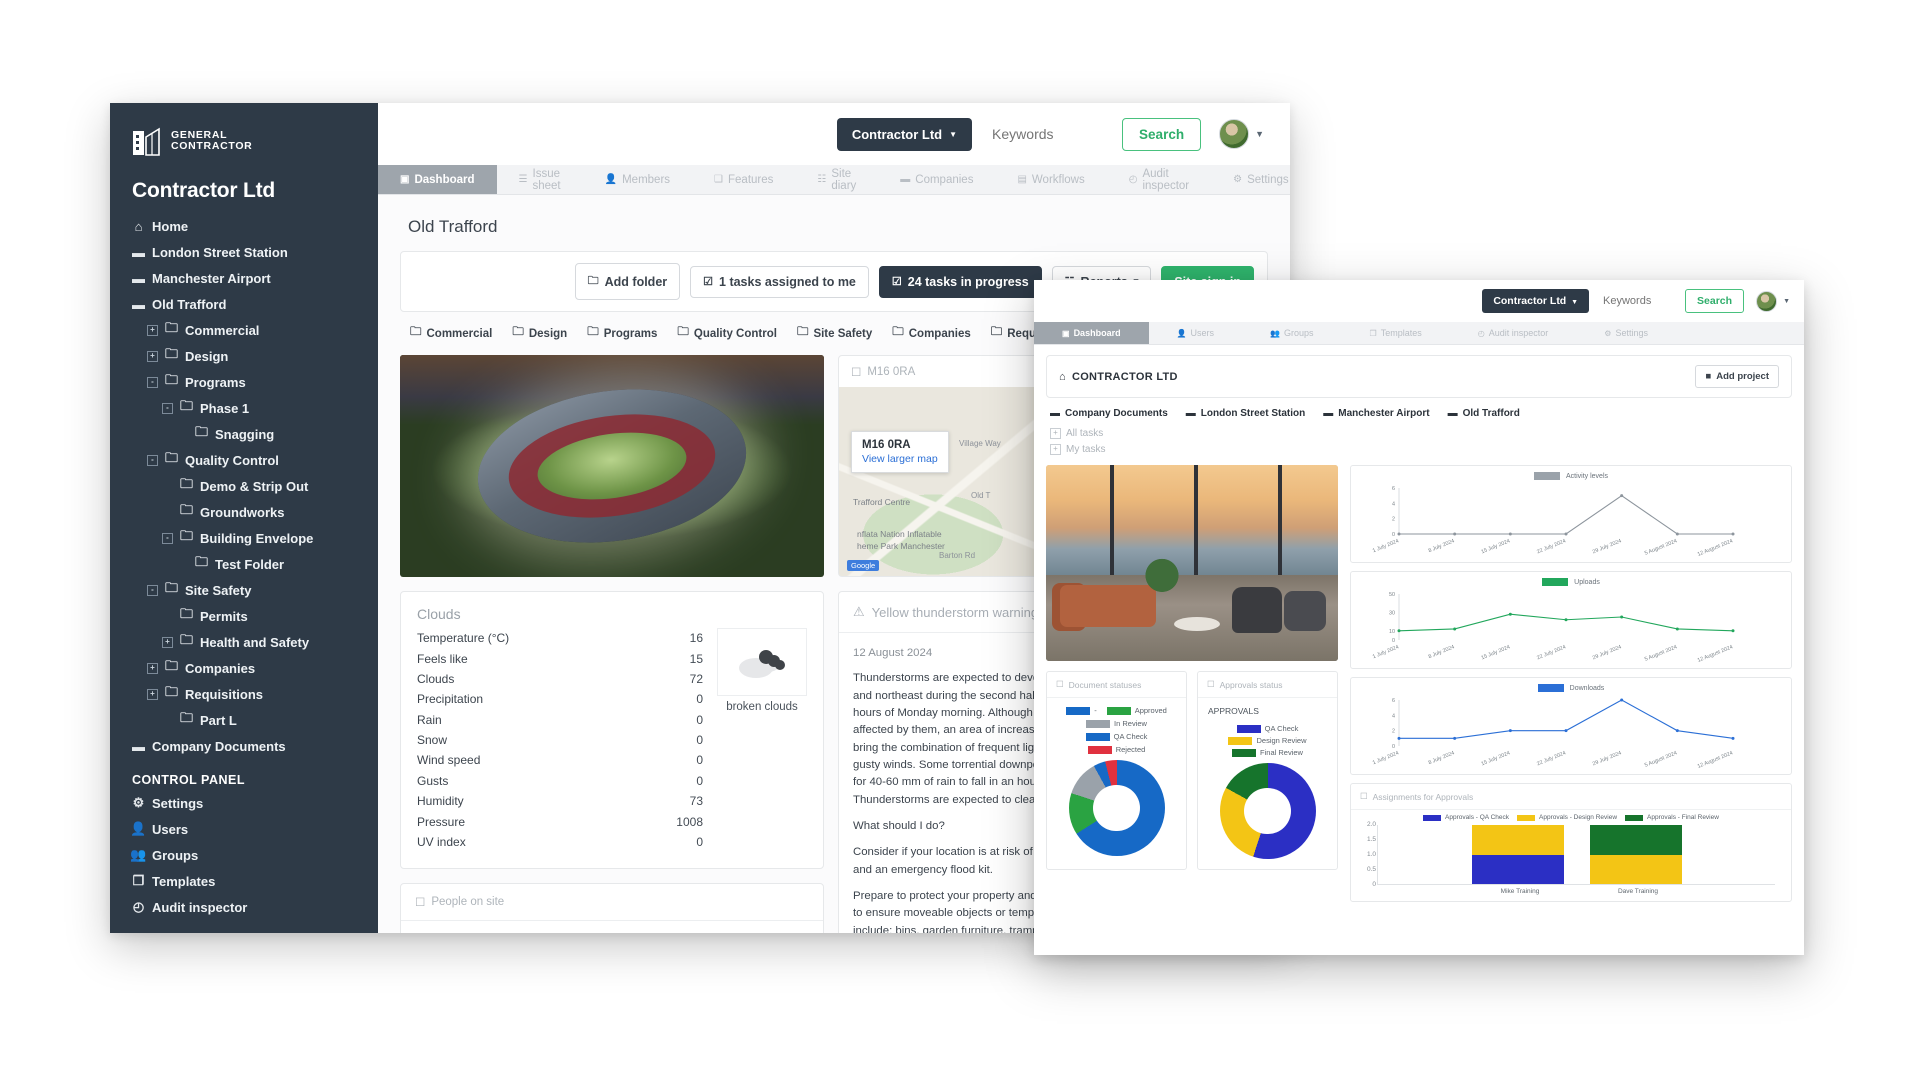 This screenshot has height=1080, width=1920. What do you see at coordinates (727, 333) in the screenshot?
I see `folder-chip-quality-control: 🗀 Quality Control` at bounding box center [727, 333].